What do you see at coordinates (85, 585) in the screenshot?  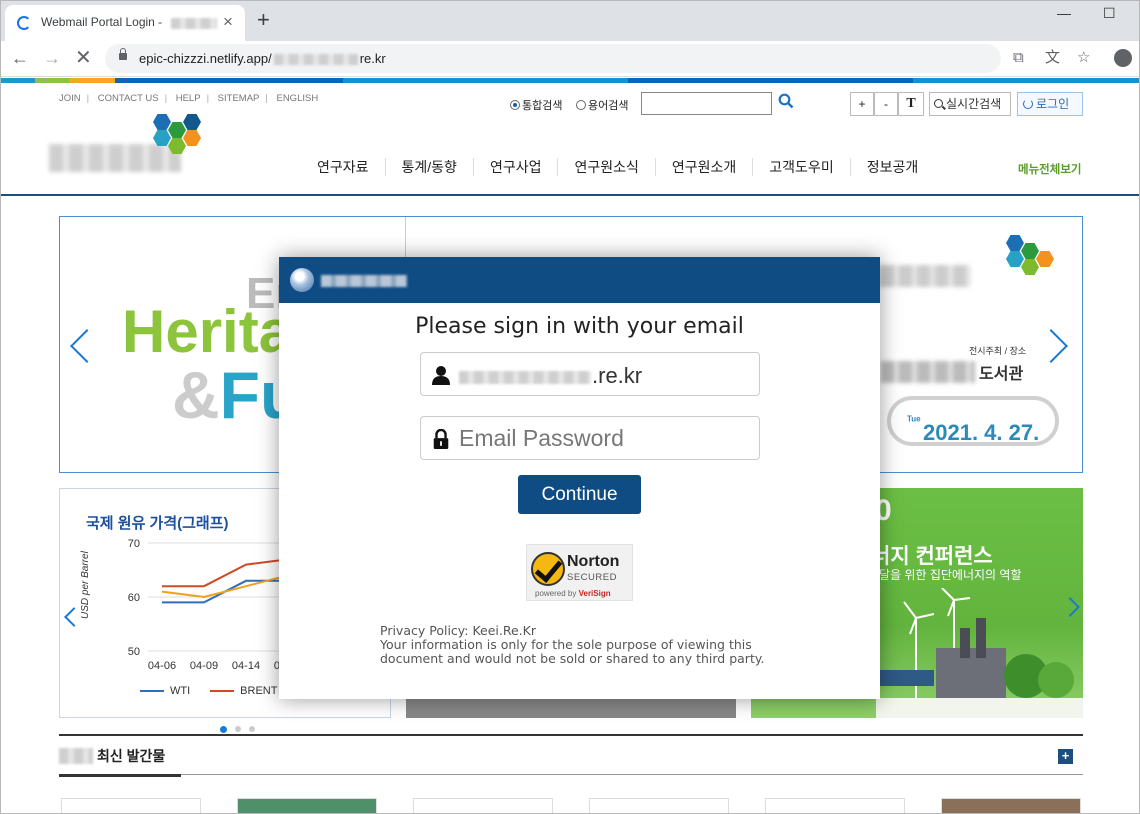 I see `chart-y-axis-label: USD per Barrel` at bounding box center [85, 585].